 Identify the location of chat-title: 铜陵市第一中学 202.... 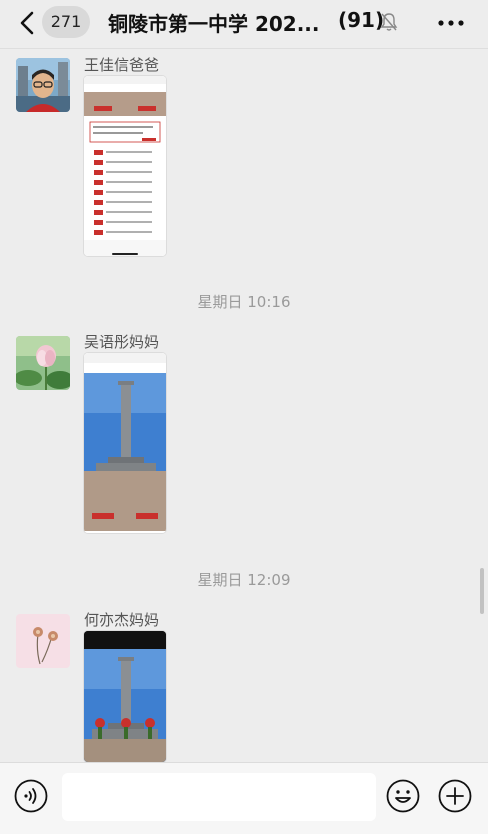
(214, 24).